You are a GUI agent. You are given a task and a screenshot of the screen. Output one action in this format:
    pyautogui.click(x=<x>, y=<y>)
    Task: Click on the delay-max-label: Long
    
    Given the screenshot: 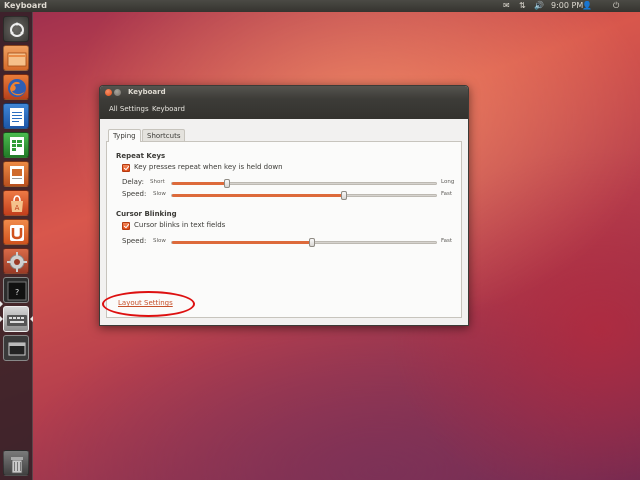 What is the action you would take?
    pyautogui.click(x=448, y=182)
    